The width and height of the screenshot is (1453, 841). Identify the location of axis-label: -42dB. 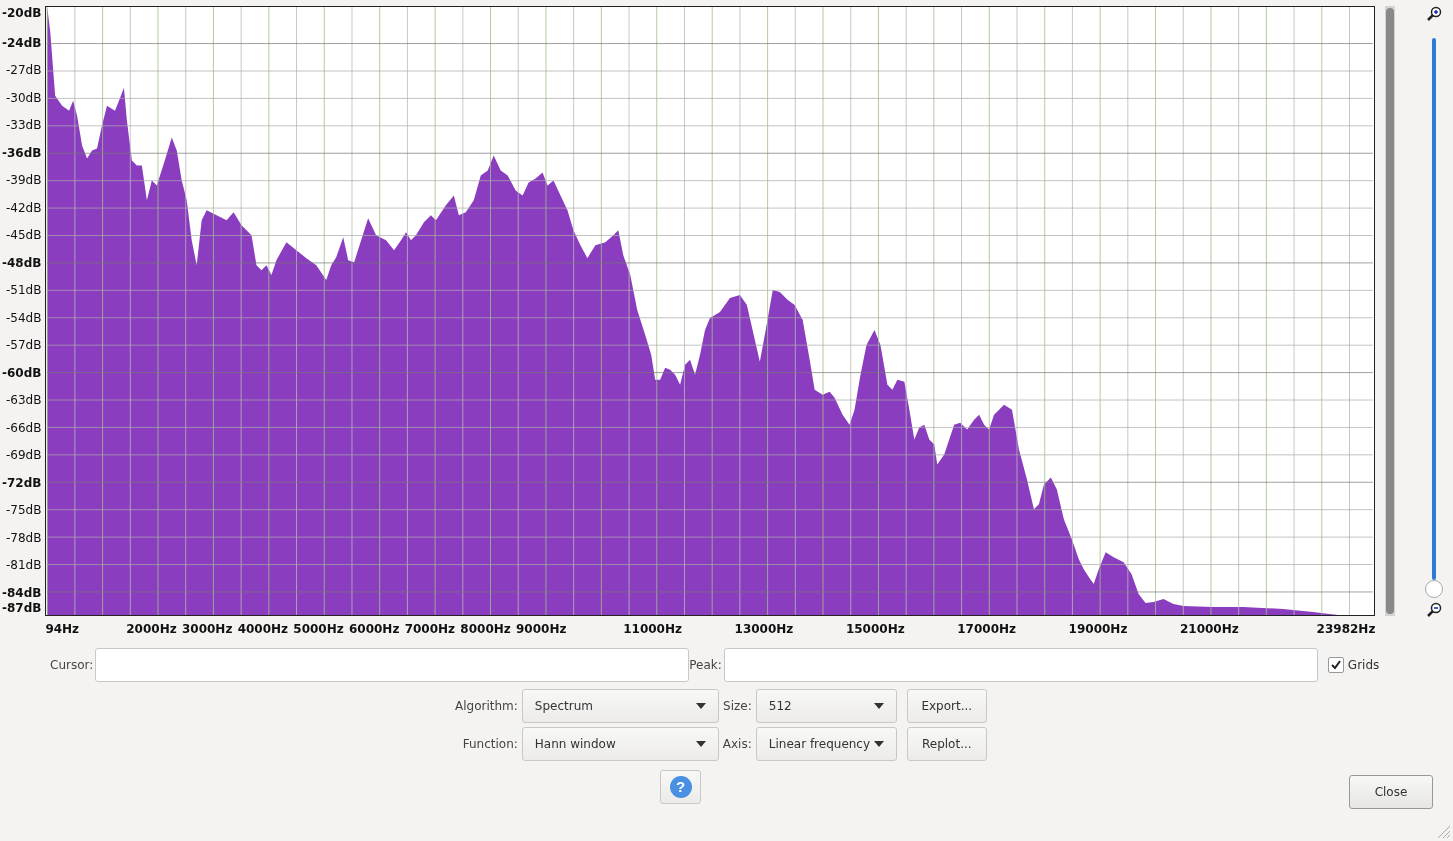
(23, 207).